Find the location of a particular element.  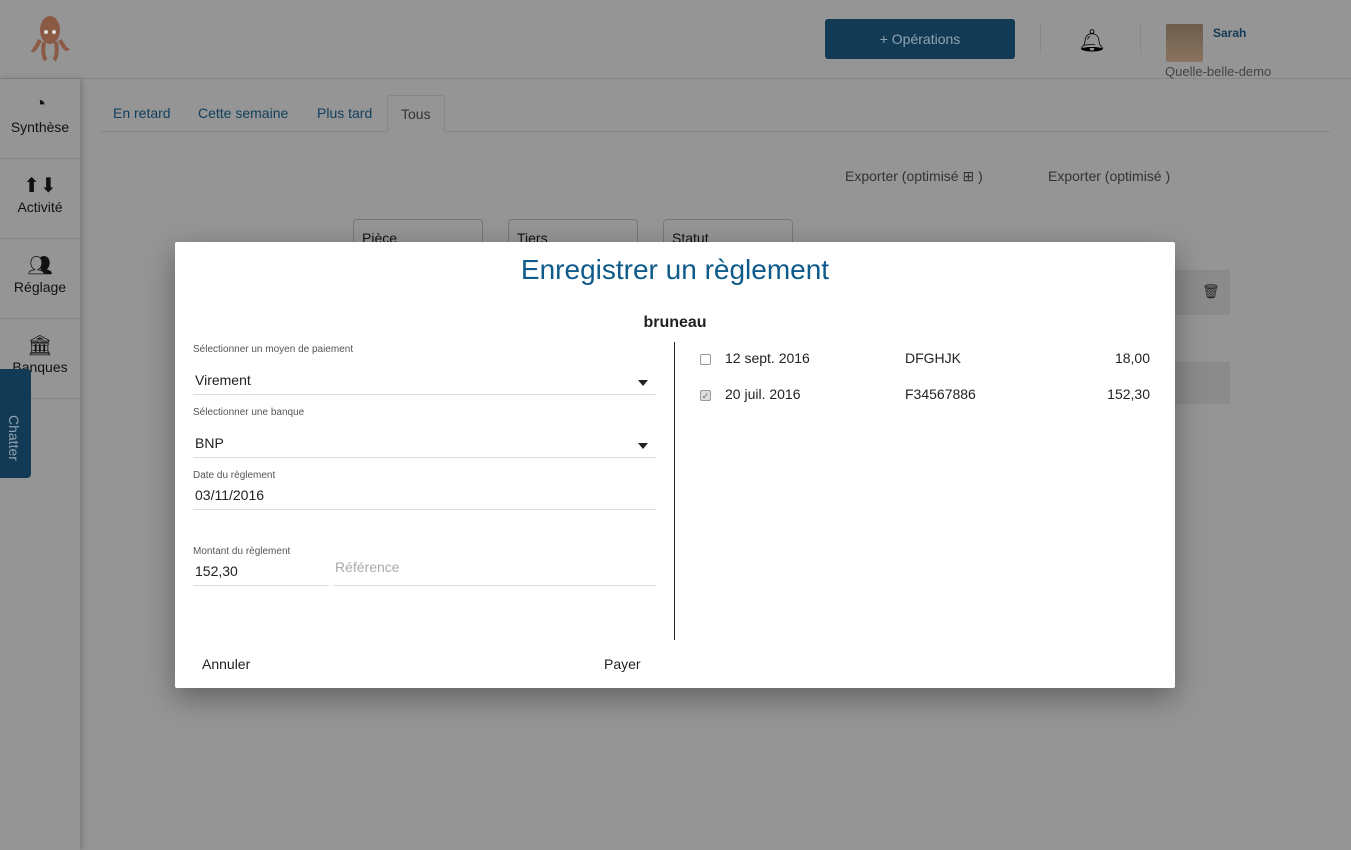

pay-button: Payer is located at coordinates (622, 664).